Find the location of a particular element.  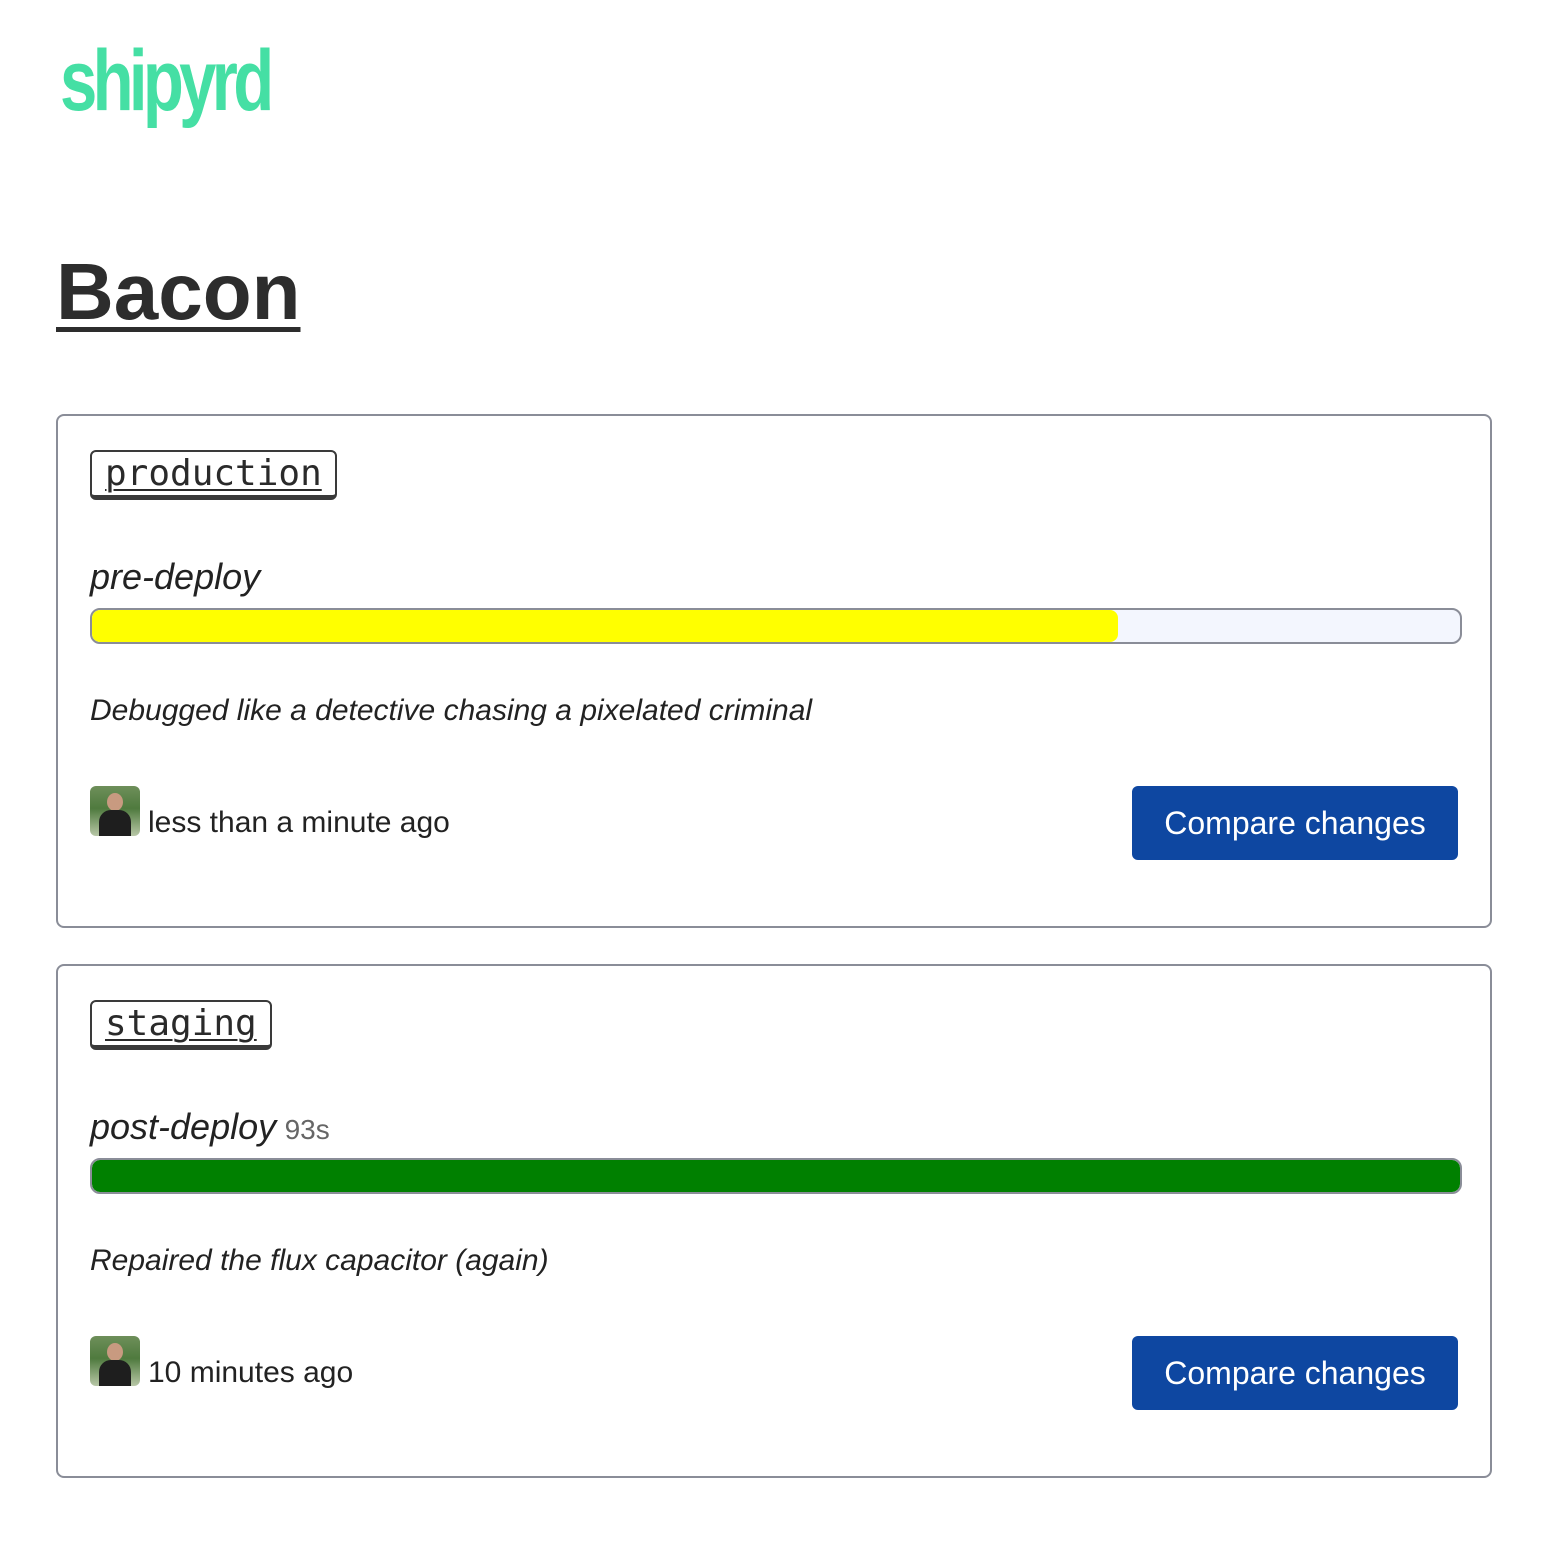

shipyrd-logo: shipyrd is located at coordinates (167, 81).